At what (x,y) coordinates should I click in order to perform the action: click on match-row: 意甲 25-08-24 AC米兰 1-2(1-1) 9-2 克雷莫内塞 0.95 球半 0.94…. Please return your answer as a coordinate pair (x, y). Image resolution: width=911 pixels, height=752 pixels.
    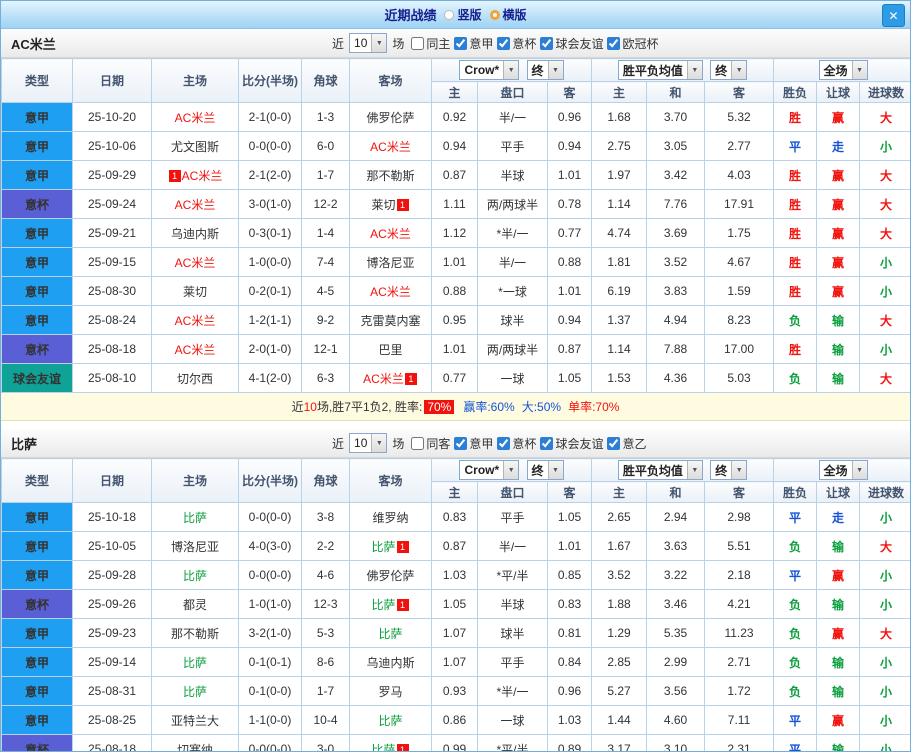
    Looking at the image, I should click on (455, 320).